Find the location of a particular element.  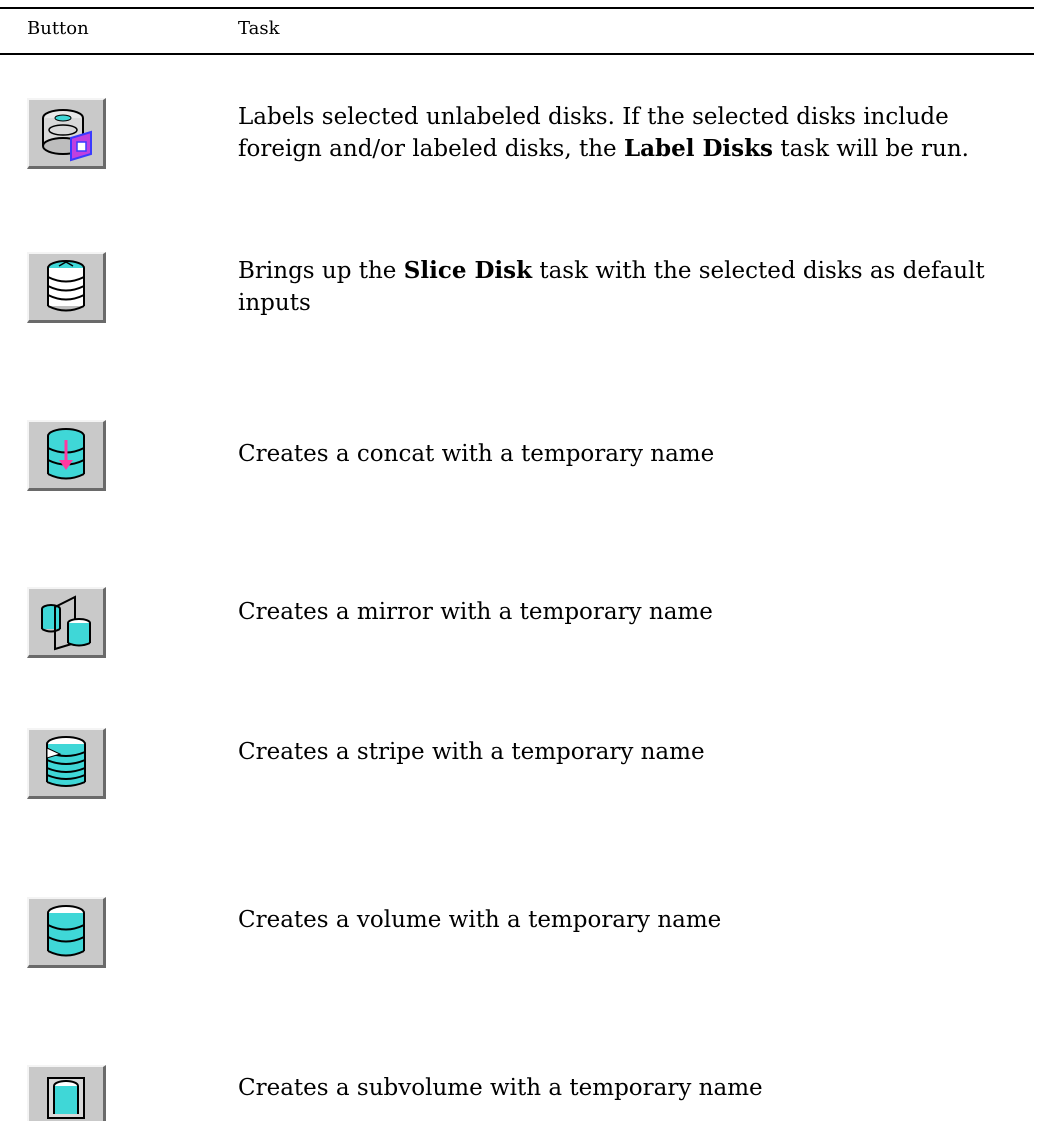

row-description: Creates a concat with a temporary name is located at coordinates (476, 454).